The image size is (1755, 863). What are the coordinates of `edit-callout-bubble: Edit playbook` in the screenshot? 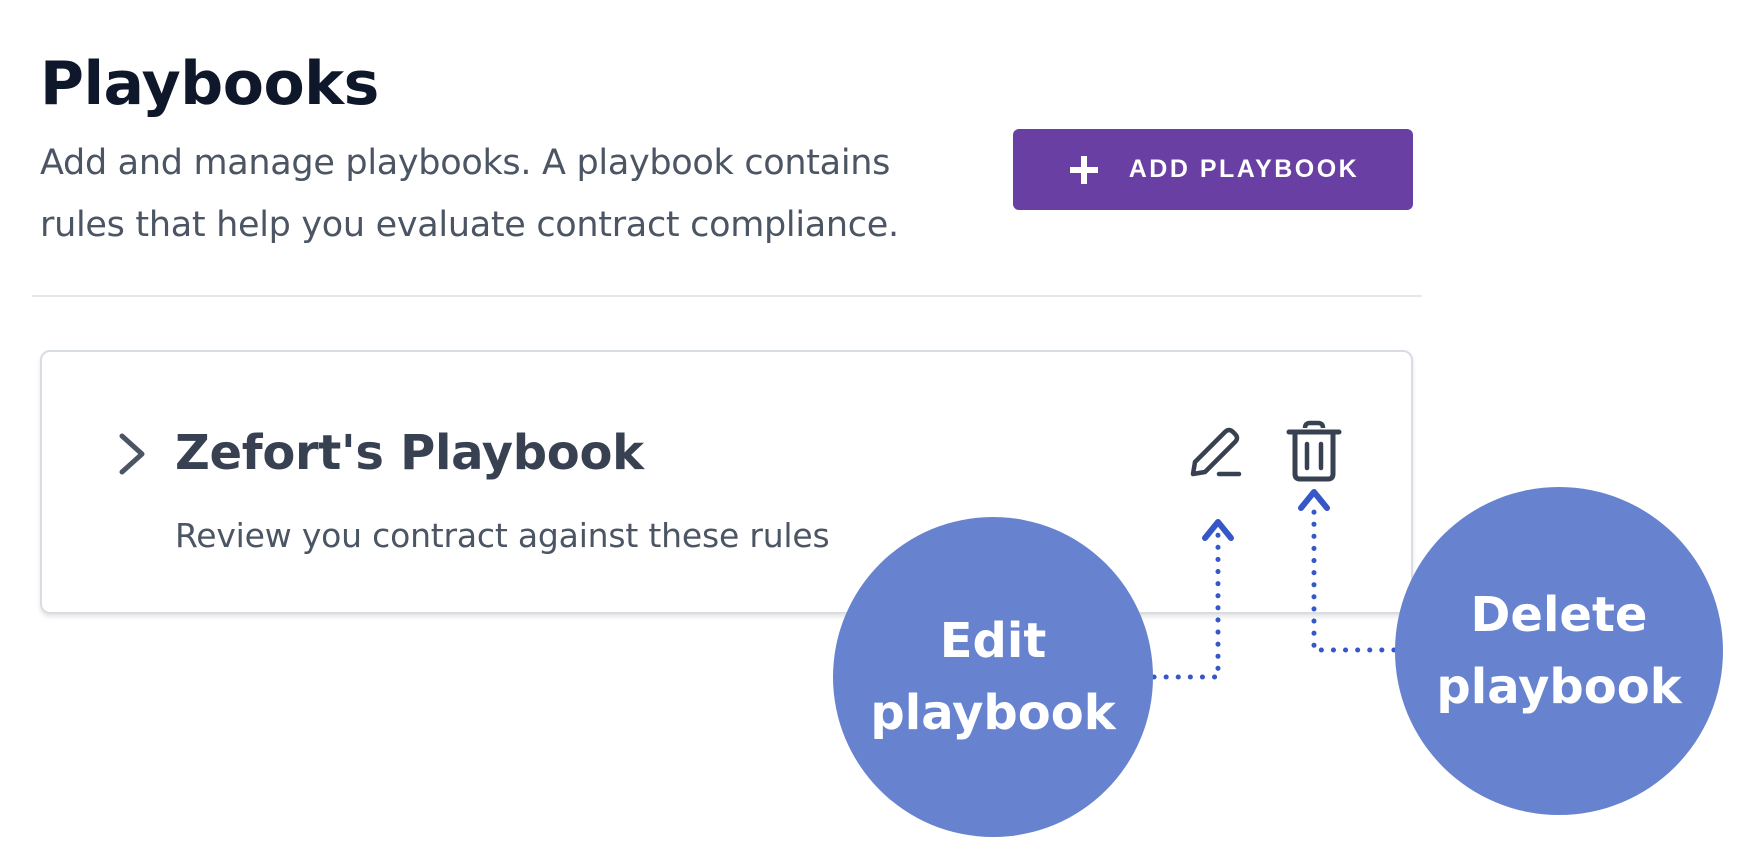 It's located at (993, 677).